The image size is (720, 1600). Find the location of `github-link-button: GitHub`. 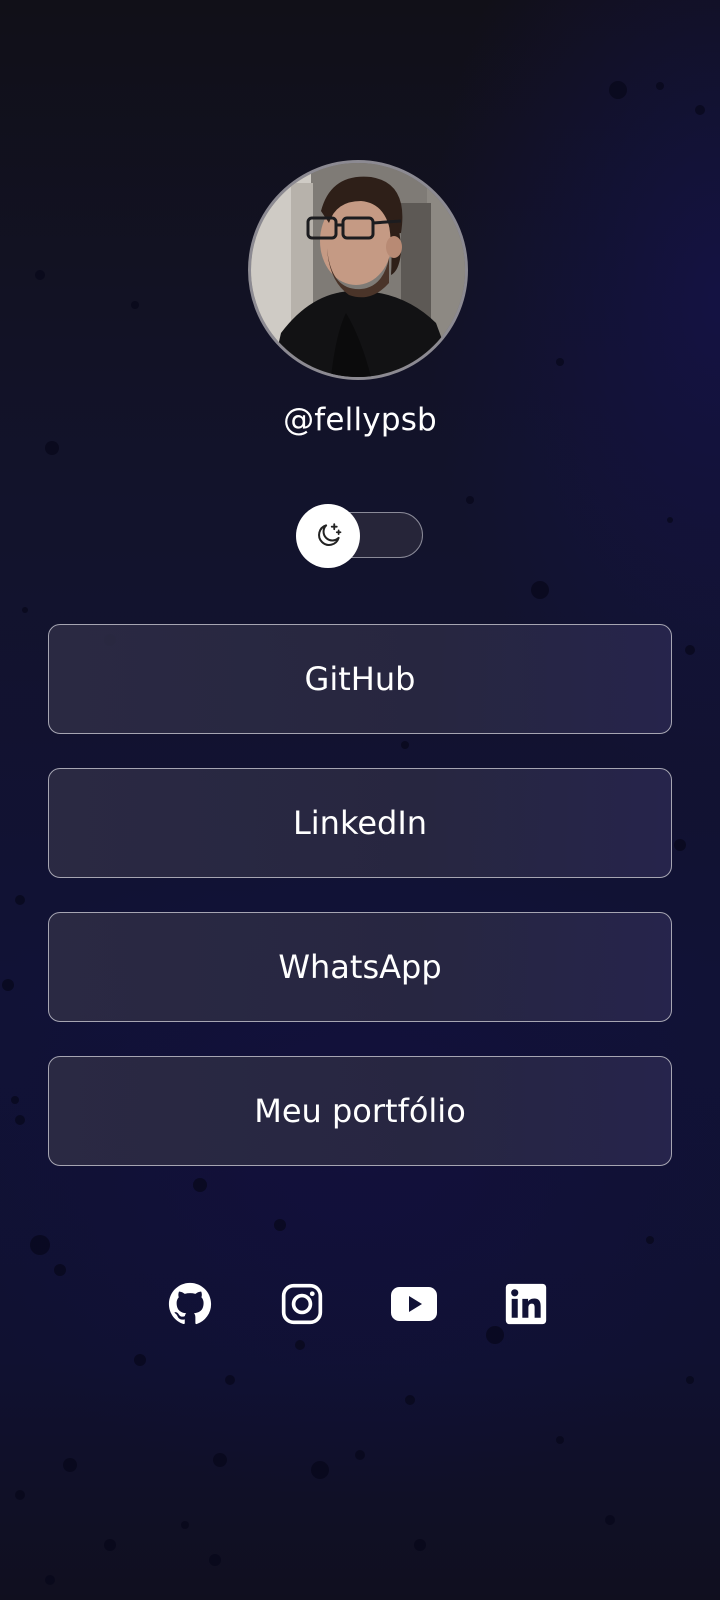

github-link-button: GitHub is located at coordinates (360, 679).